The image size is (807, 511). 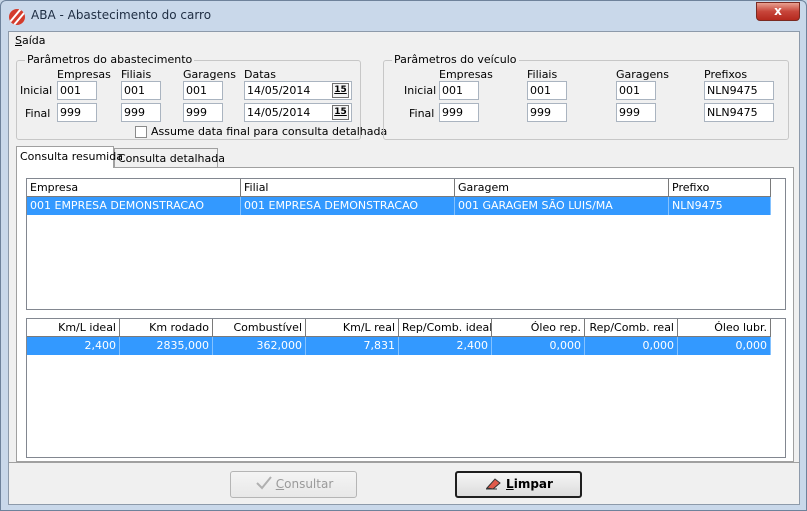 What do you see at coordinates (404, 483) in the screenshot?
I see `button-bar: Consultar Limpar` at bounding box center [404, 483].